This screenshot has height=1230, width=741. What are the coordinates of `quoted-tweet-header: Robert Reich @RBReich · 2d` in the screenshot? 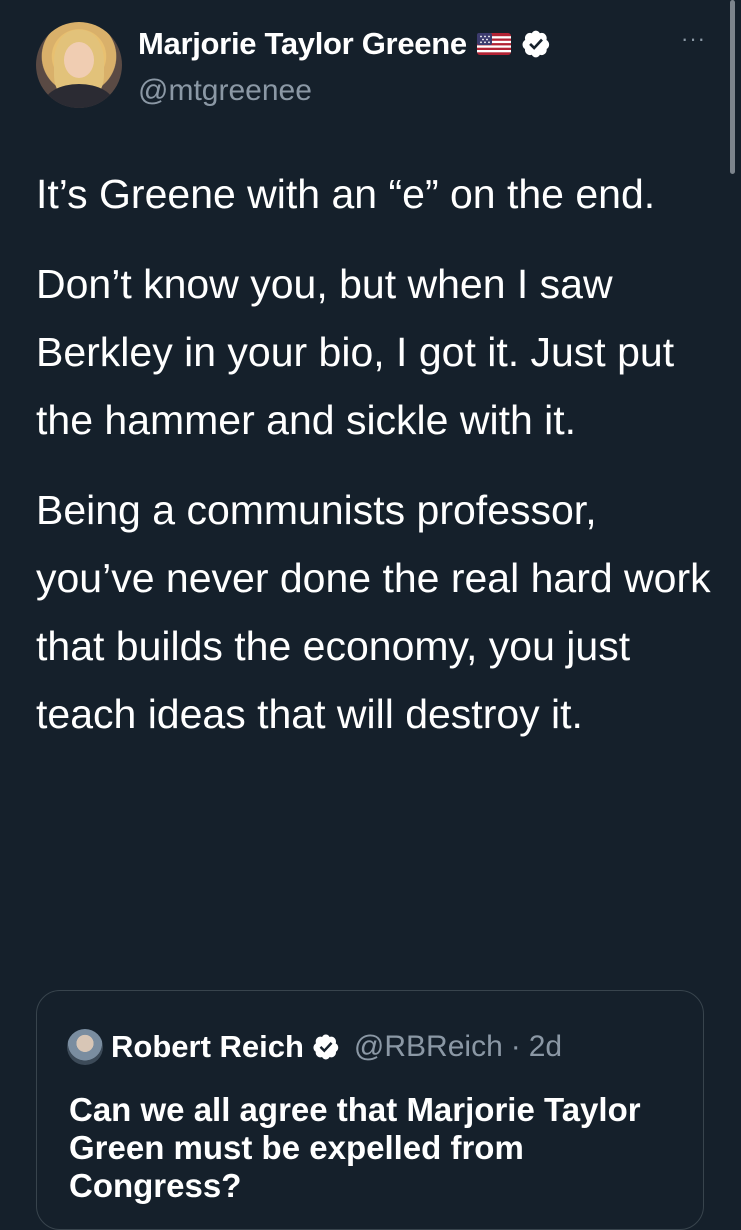 It's located at (314, 1047).